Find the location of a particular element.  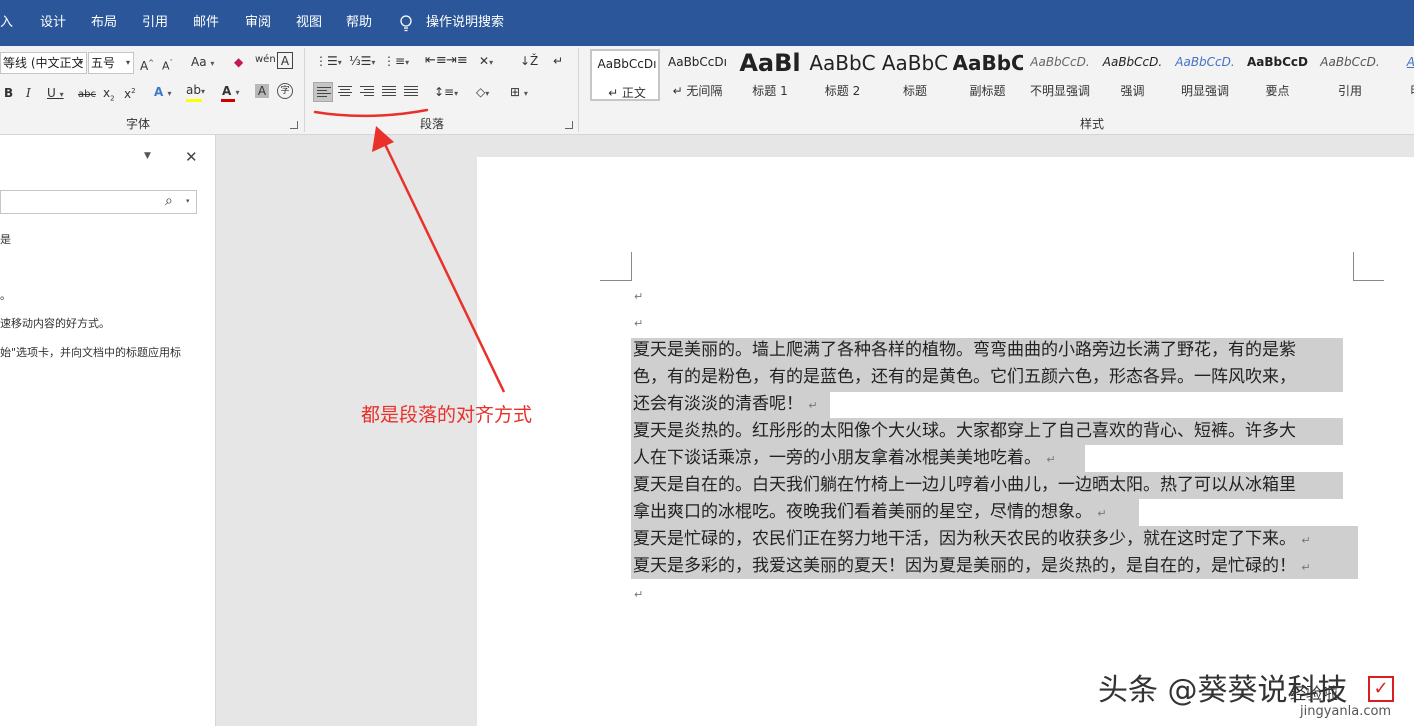

align-center-button is located at coordinates (345, 92).